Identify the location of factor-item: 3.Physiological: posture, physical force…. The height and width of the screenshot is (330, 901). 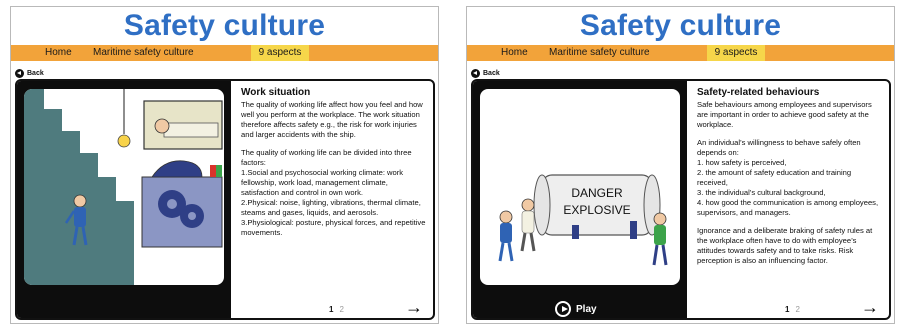
(333, 227).